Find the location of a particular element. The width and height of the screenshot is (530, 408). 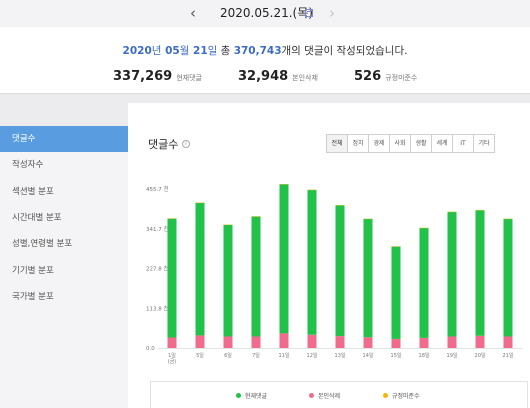

legend-item-violation: 규정미준수 is located at coordinates (401, 395).